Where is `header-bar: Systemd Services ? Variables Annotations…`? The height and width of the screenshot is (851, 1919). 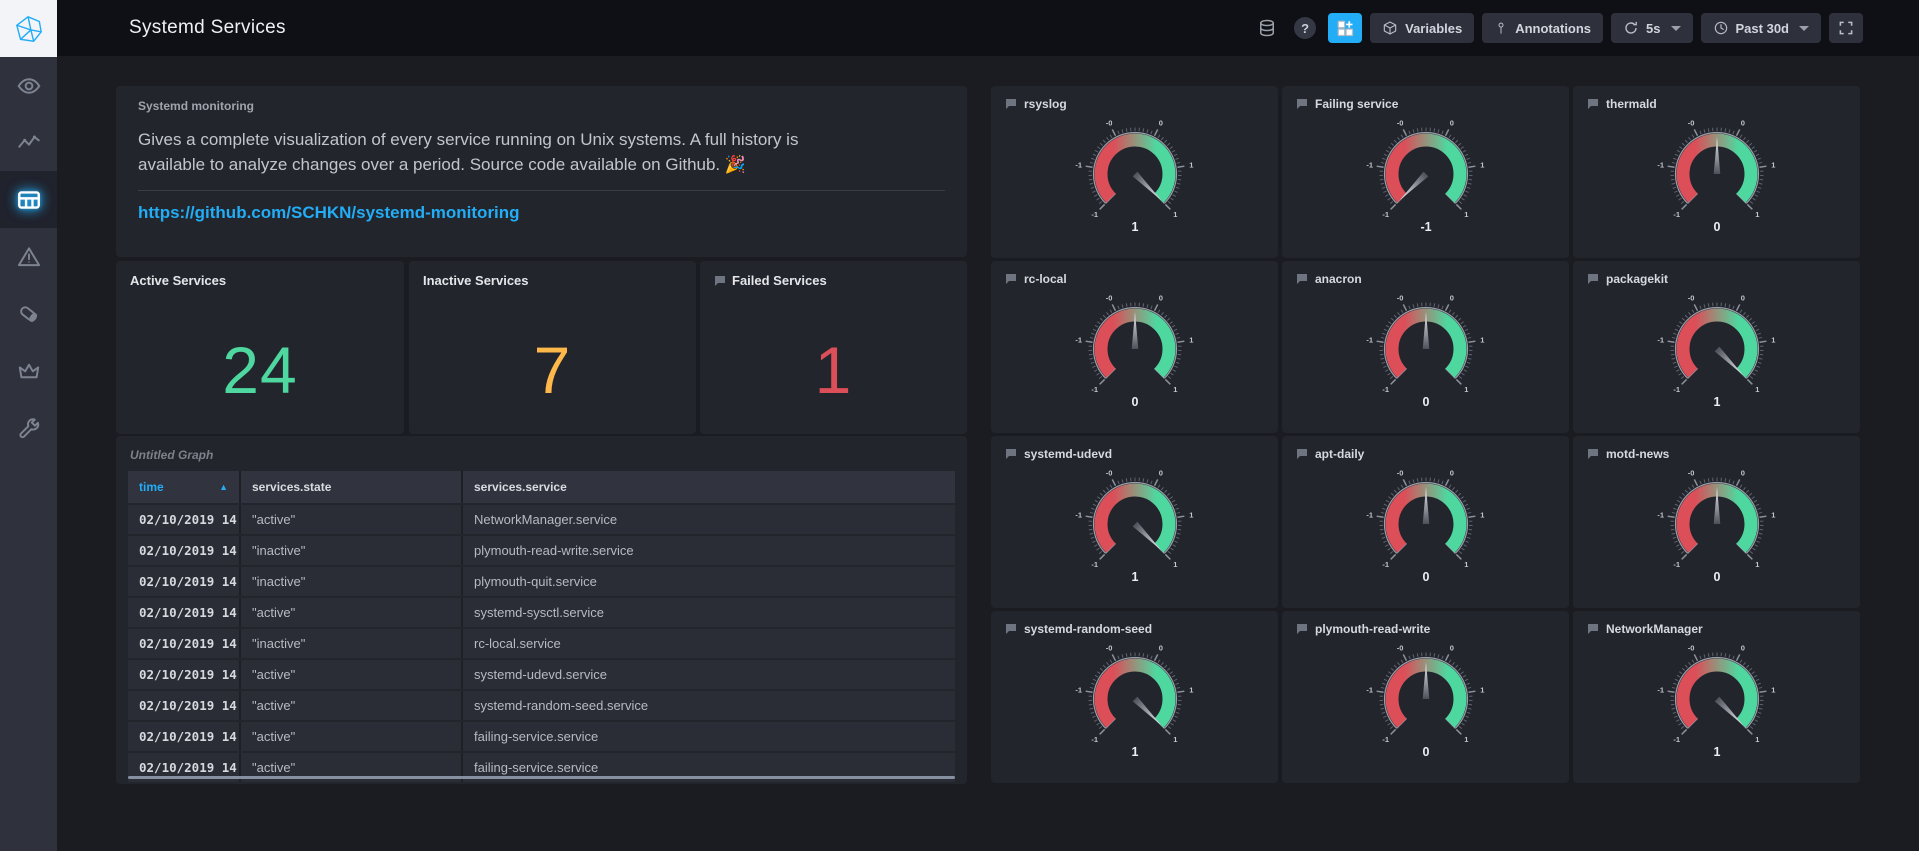 header-bar: Systemd Services ? Variables Annotations… is located at coordinates (988, 28).